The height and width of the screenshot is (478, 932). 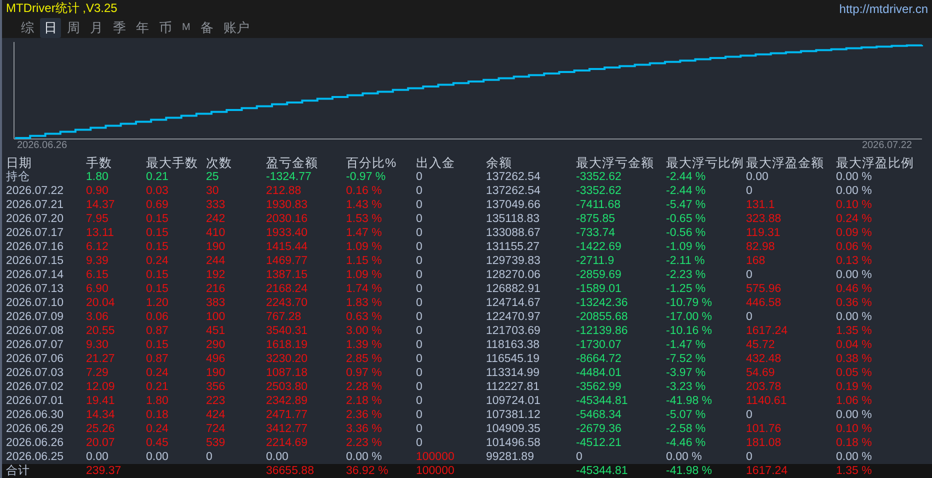 I want to click on column-header: 出入金, so click(x=436, y=163).